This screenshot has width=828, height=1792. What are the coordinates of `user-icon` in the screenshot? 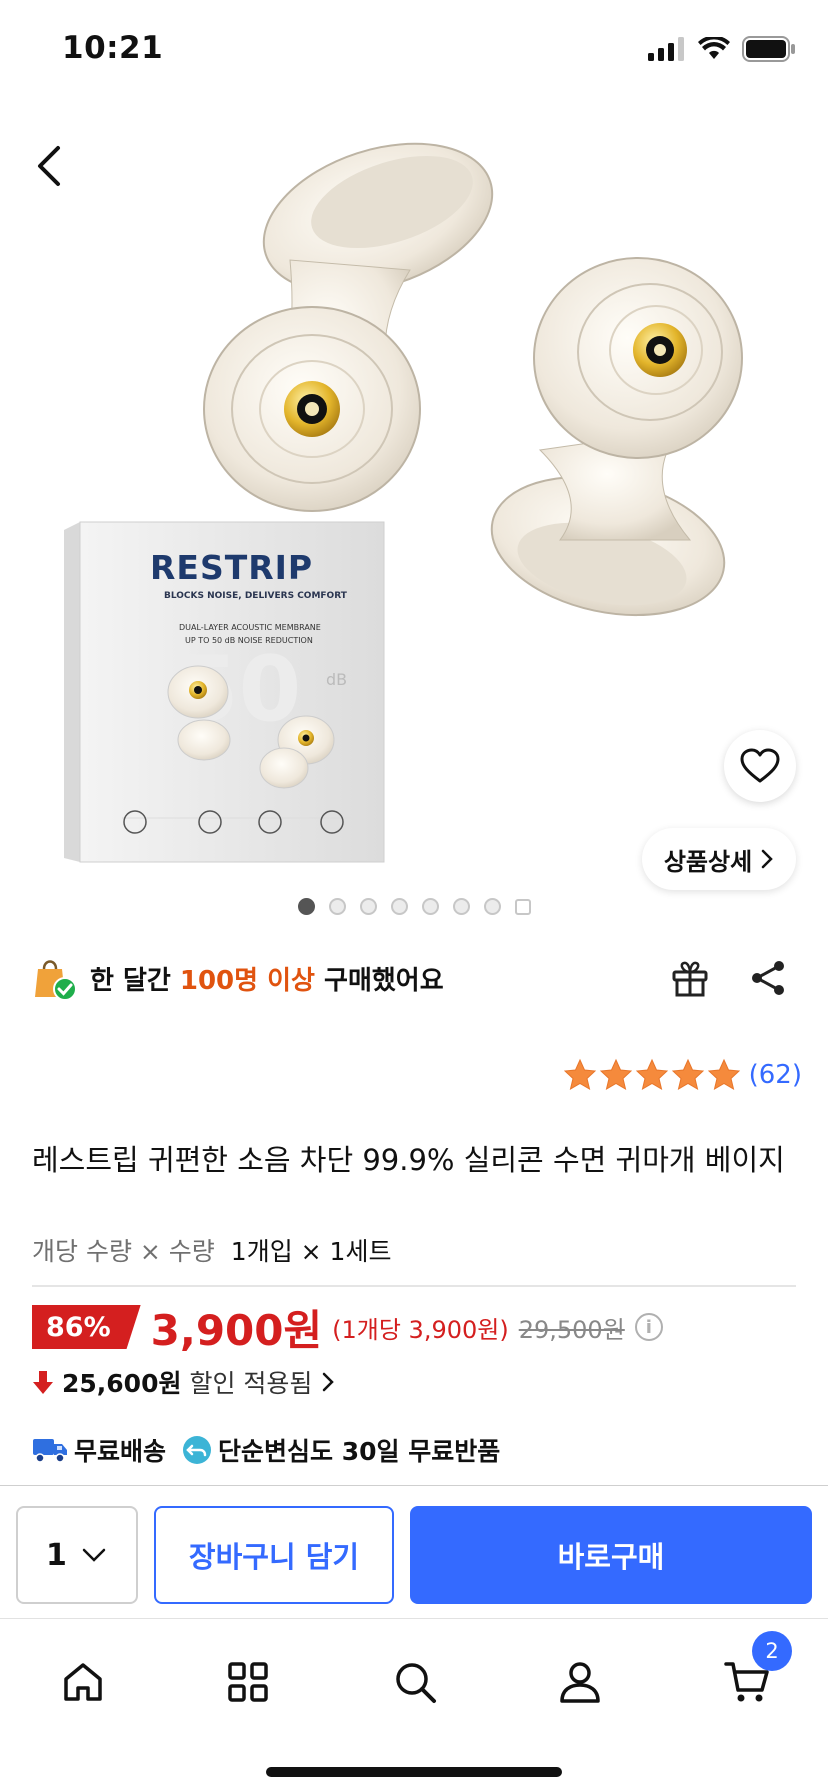 It's located at (580, 1682).